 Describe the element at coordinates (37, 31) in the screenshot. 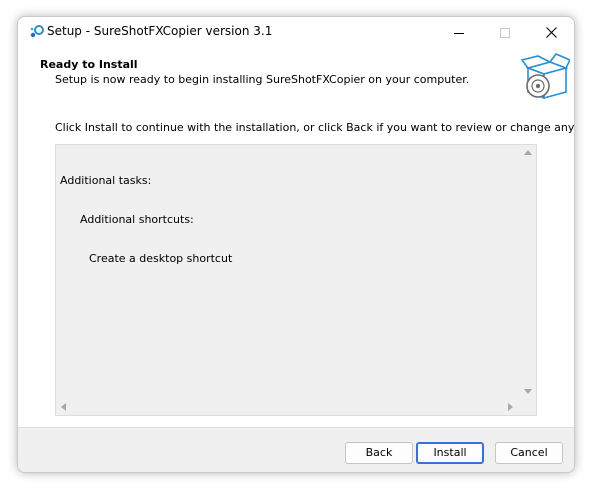

I see `app-icon` at that location.